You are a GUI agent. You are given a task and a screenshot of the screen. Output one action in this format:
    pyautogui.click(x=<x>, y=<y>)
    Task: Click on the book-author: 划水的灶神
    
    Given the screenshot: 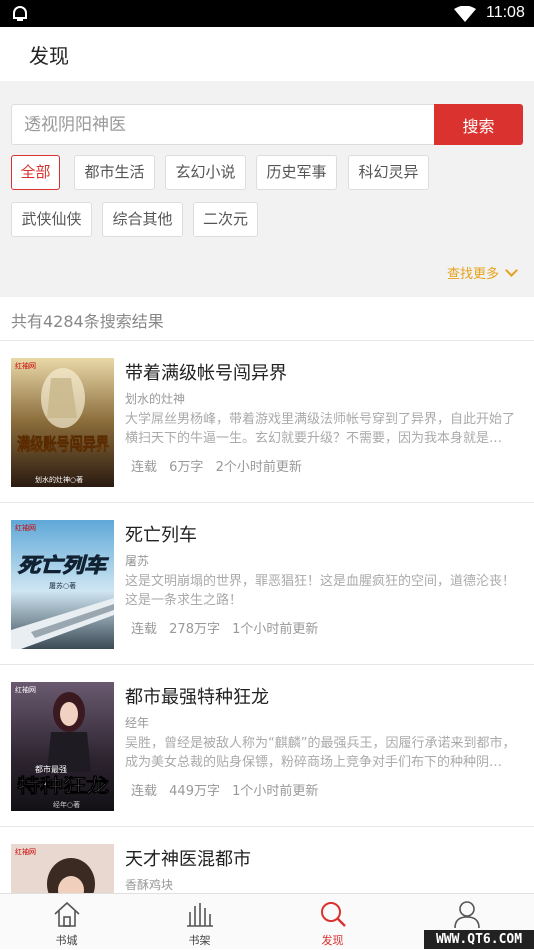 What is the action you would take?
    pyautogui.click(x=155, y=399)
    